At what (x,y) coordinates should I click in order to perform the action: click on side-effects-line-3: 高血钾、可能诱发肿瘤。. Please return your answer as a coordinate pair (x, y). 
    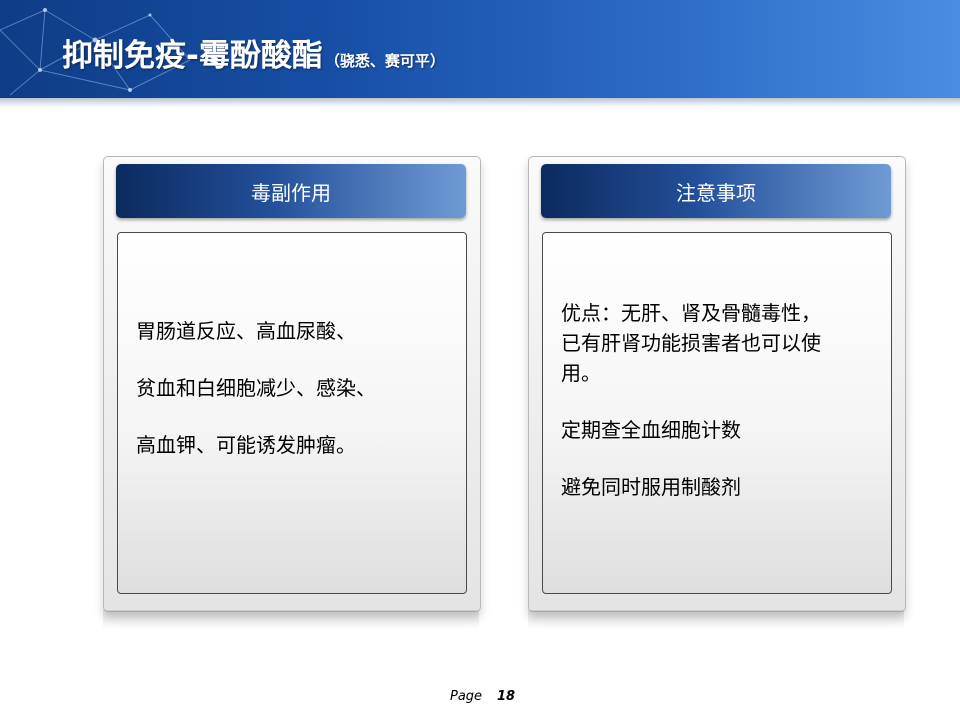
    Looking at the image, I should click on (246, 445).